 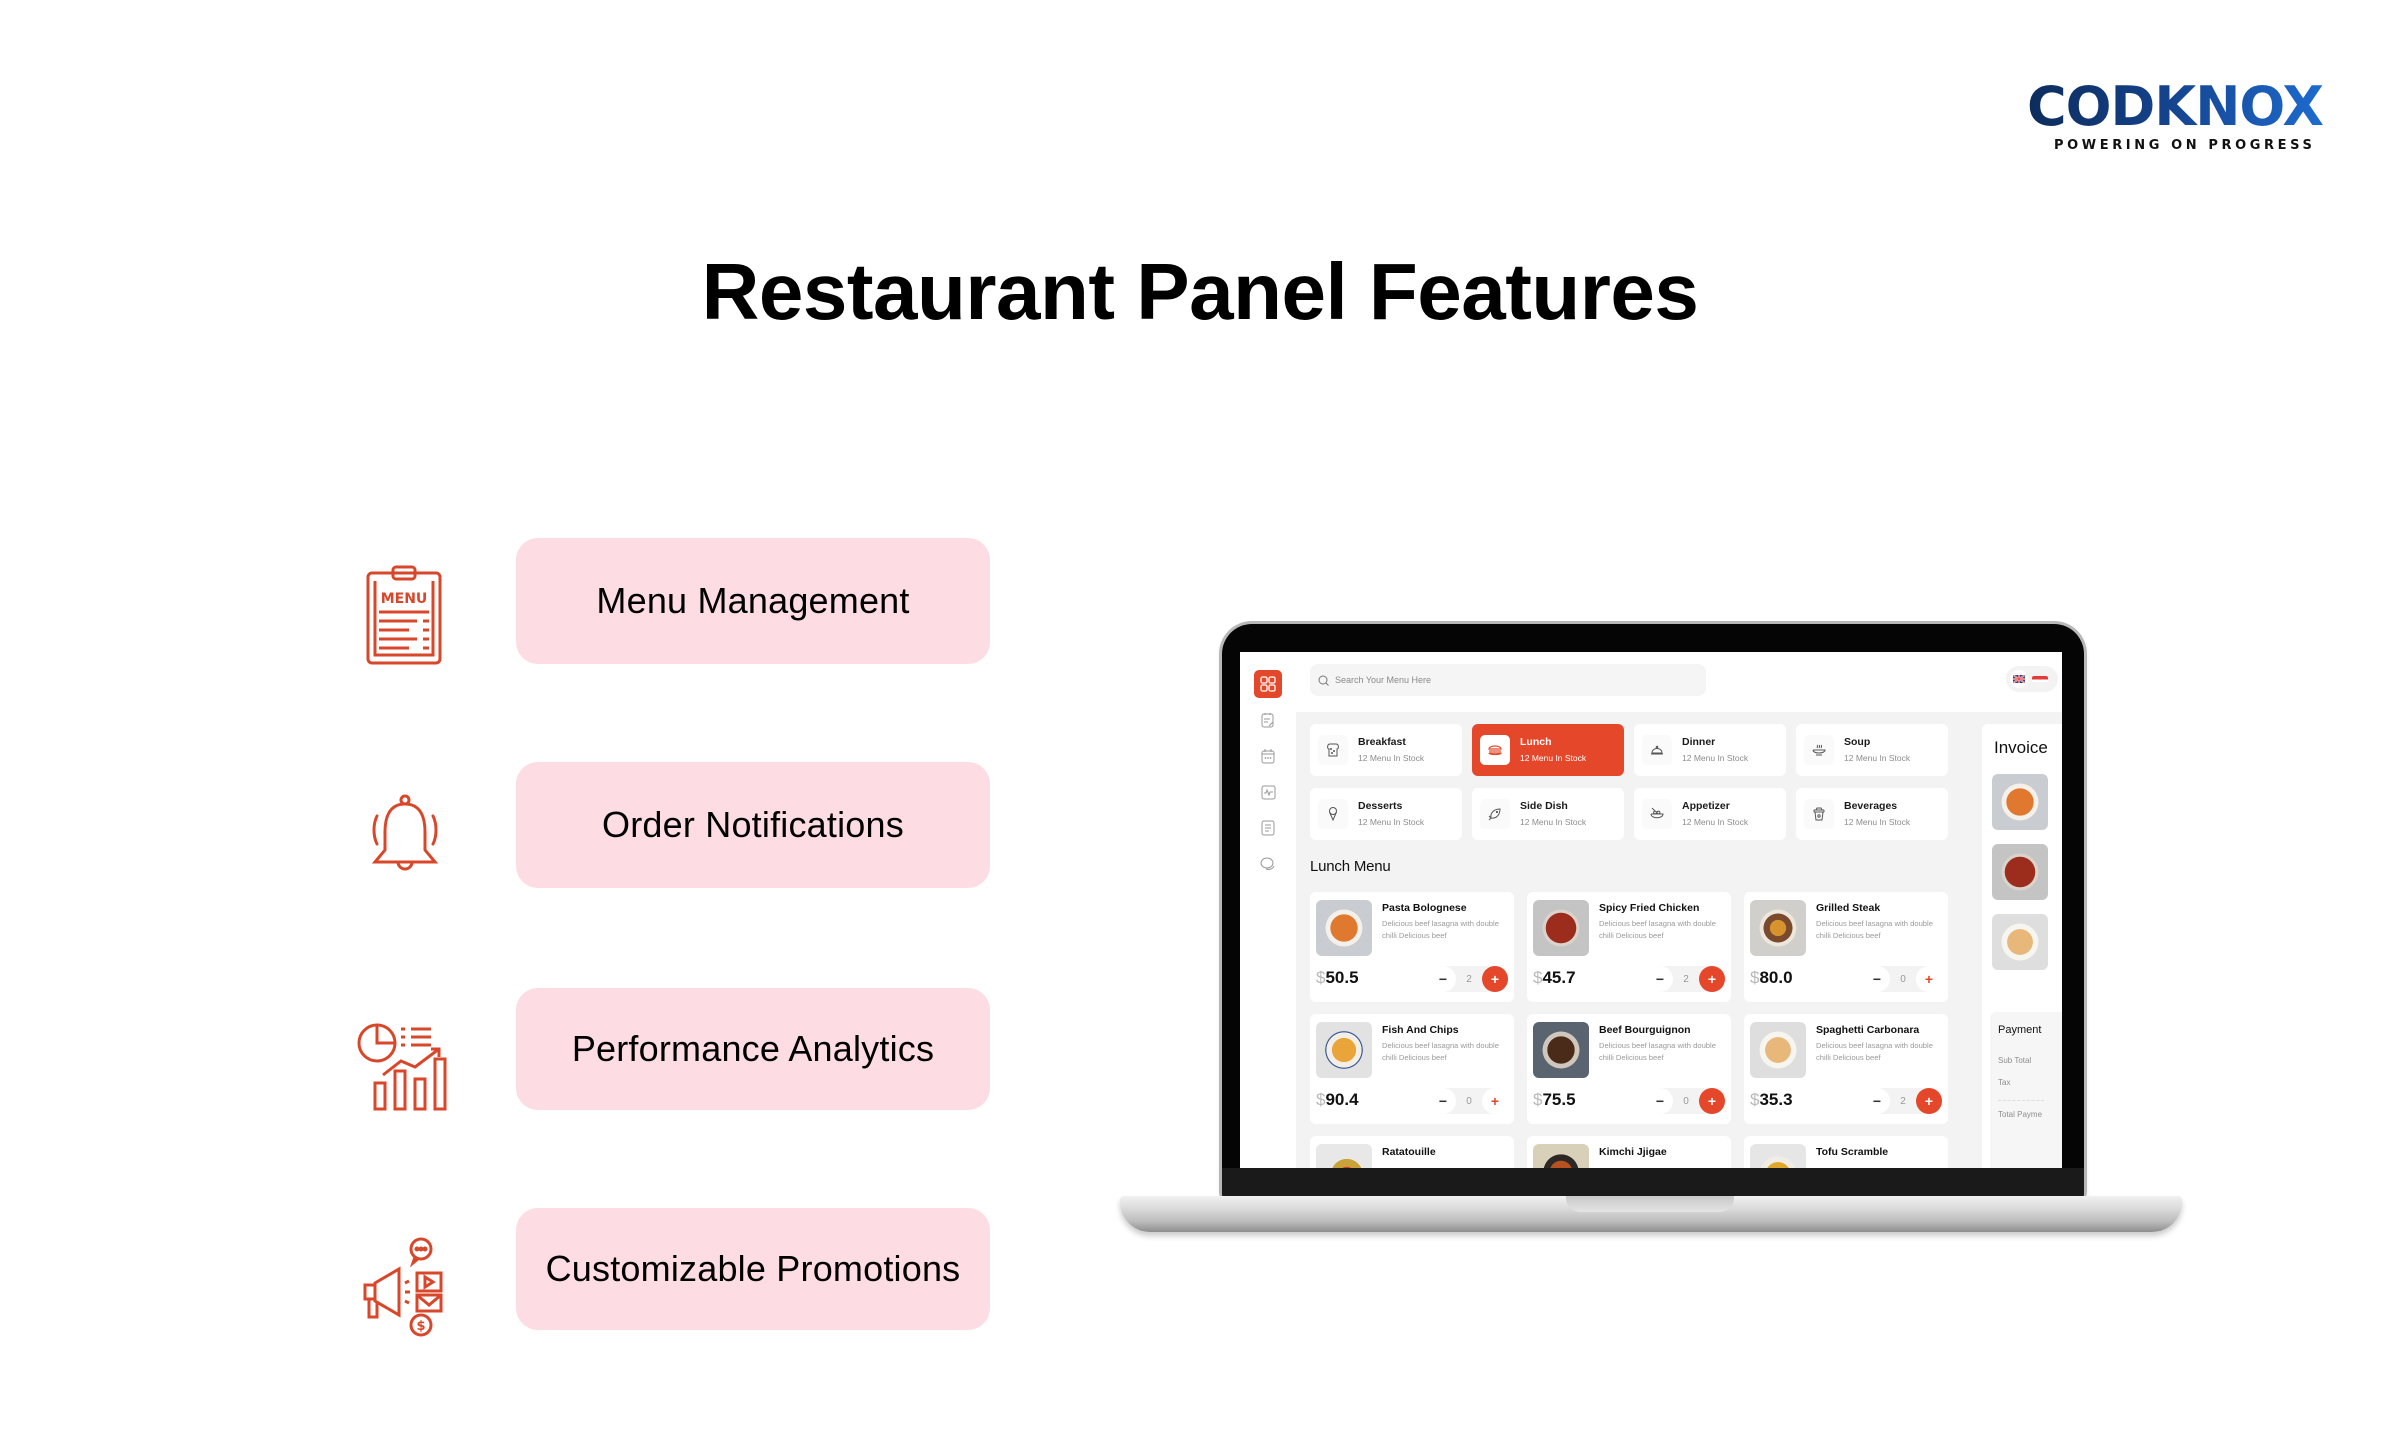 I want to click on language-switcher, so click(x=2032, y=679).